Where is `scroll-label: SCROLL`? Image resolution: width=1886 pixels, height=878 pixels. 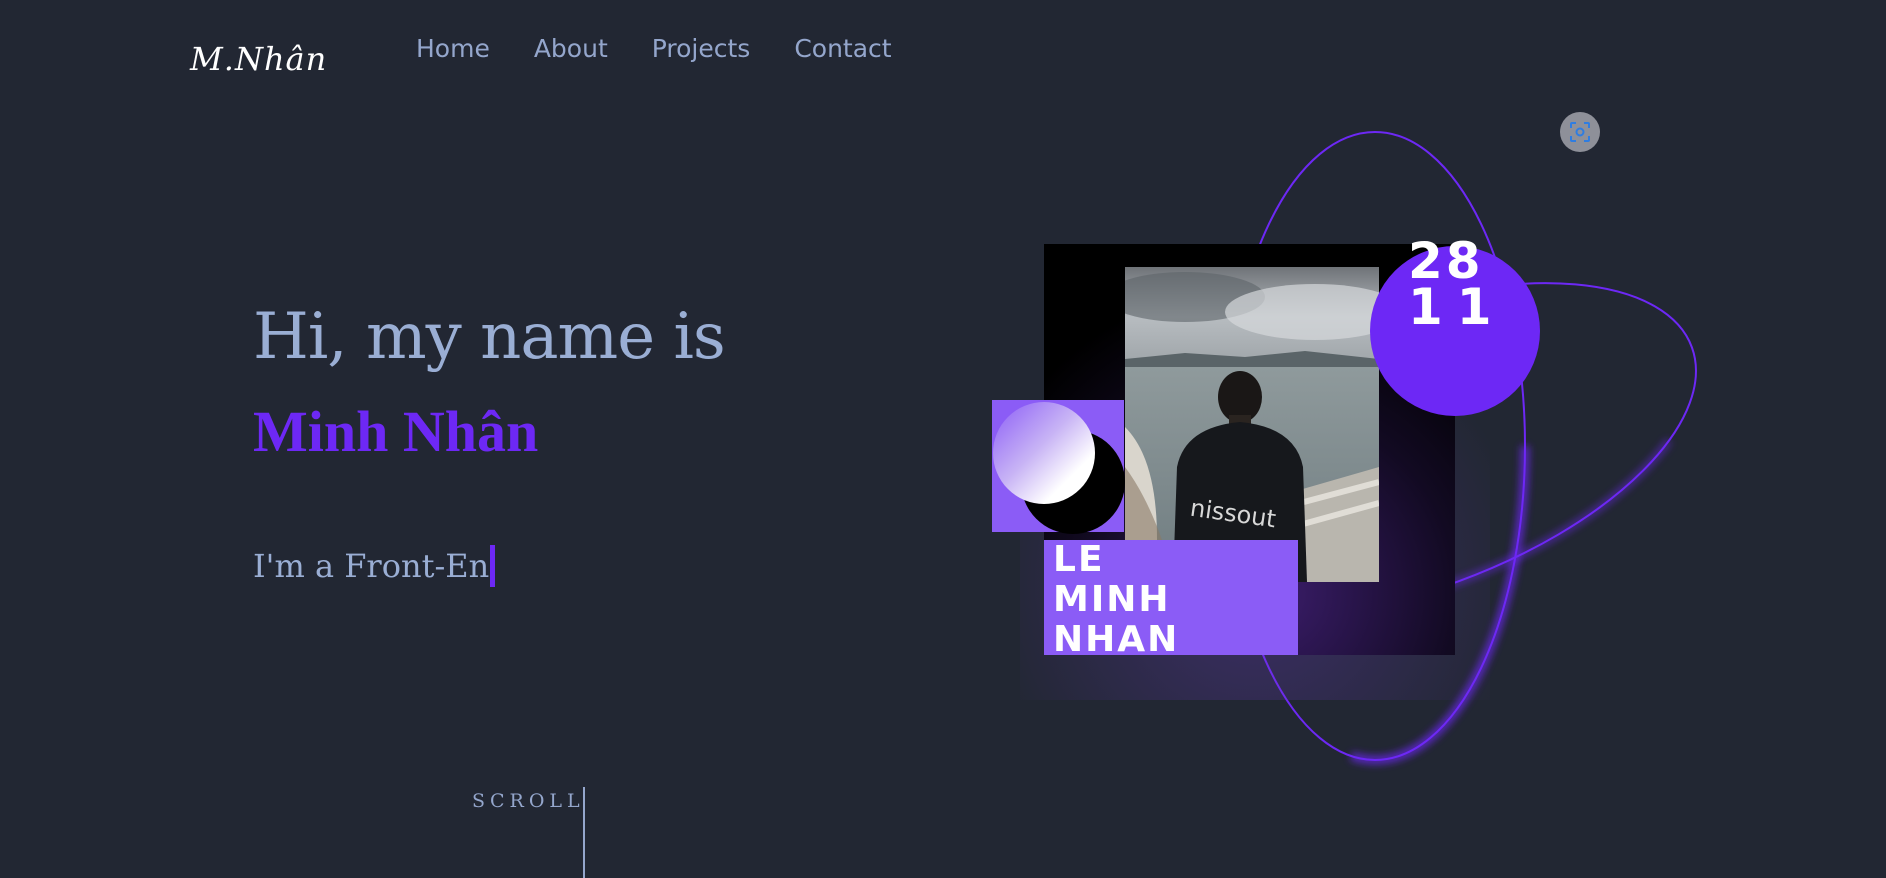
scroll-label: SCROLL is located at coordinates (528, 801).